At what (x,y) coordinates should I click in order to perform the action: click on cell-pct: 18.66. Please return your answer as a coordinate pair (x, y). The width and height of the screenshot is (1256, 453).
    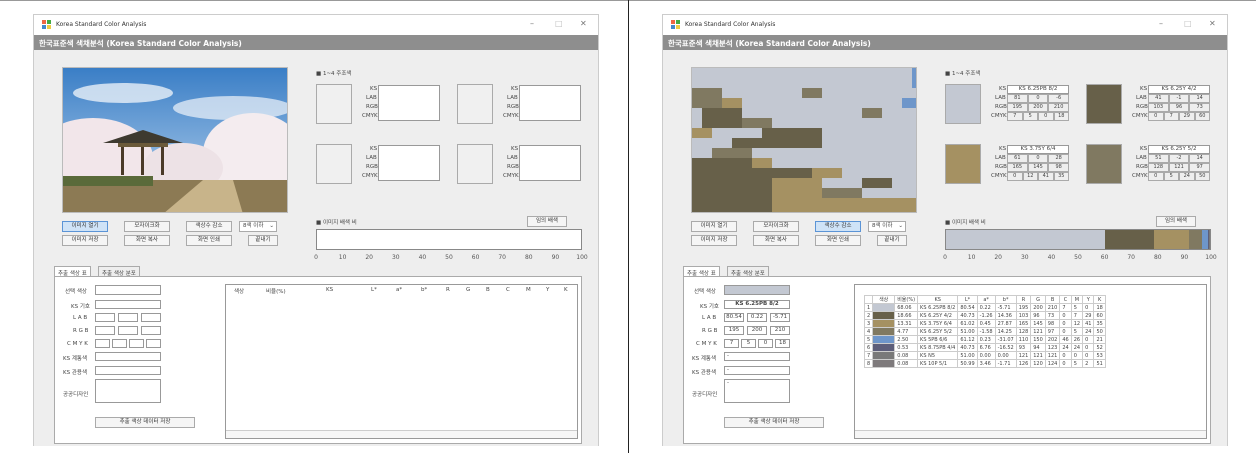
    Looking at the image, I should click on (906, 315).